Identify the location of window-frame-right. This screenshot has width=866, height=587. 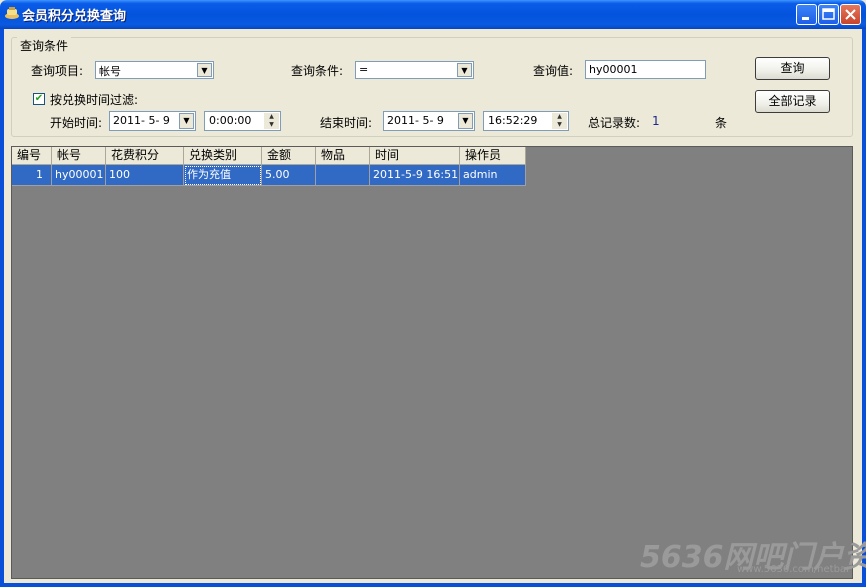
(864, 308).